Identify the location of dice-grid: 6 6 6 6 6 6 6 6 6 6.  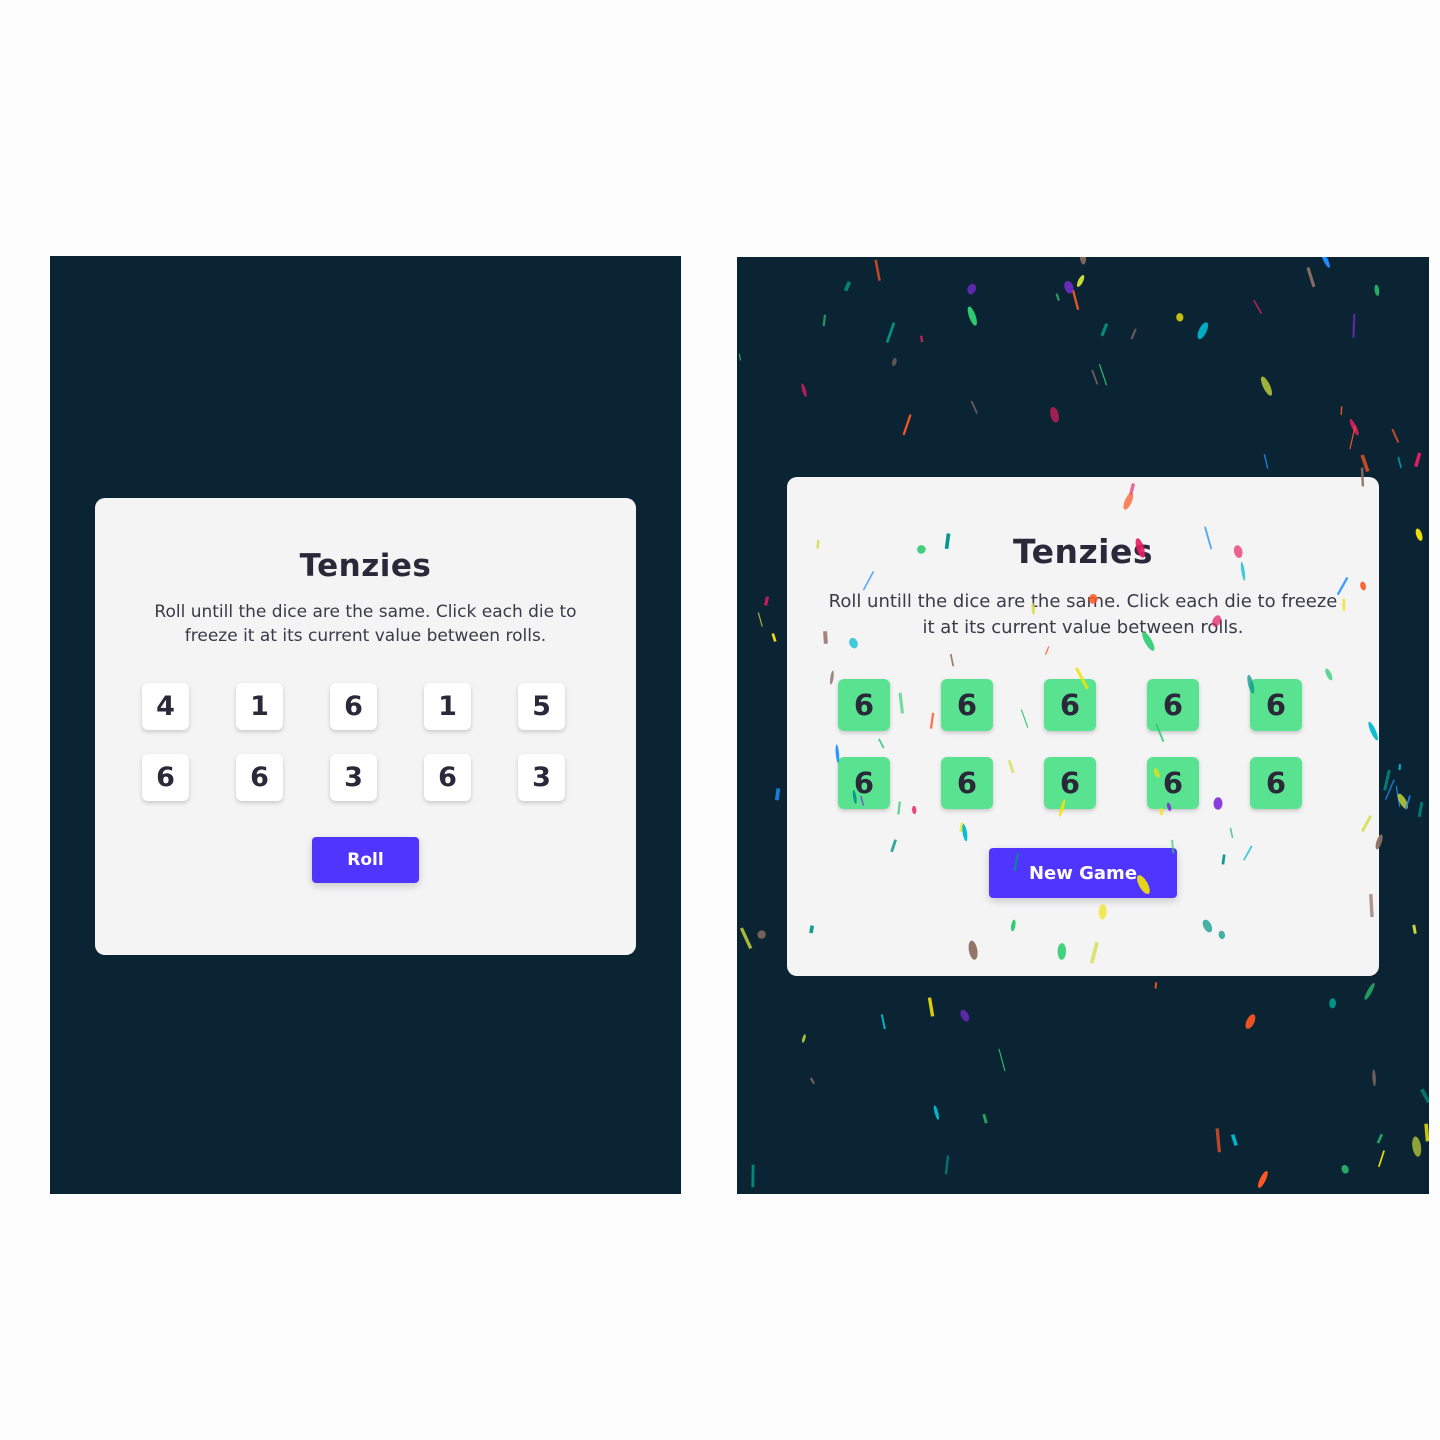
(1070, 744).